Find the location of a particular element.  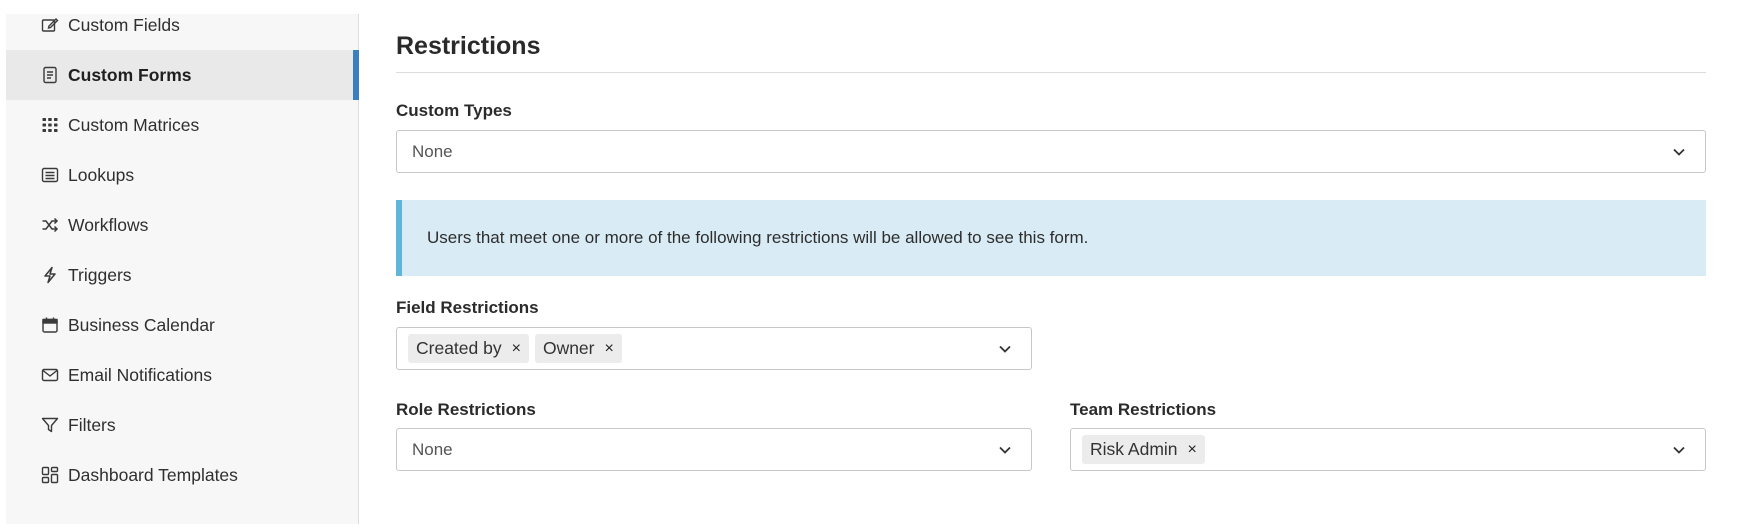

tag-owner: Owner × is located at coordinates (578, 348).